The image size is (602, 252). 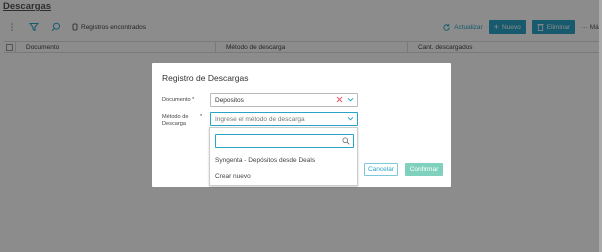 What do you see at coordinates (346, 141) in the screenshot?
I see `search-icon` at bounding box center [346, 141].